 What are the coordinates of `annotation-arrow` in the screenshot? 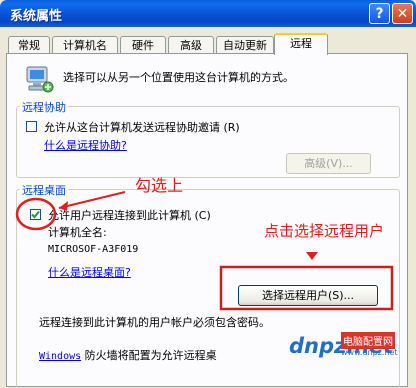 It's located at (92, 200).